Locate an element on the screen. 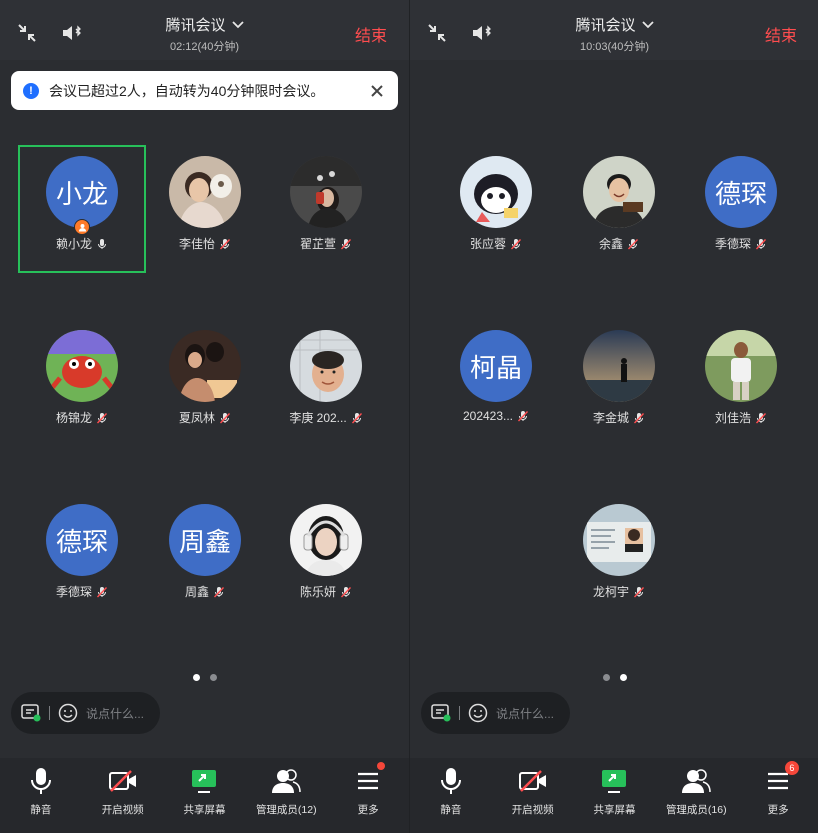 The height and width of the screenshot is (833, 818). mic-on-icon is located at coordinates (102, 244).